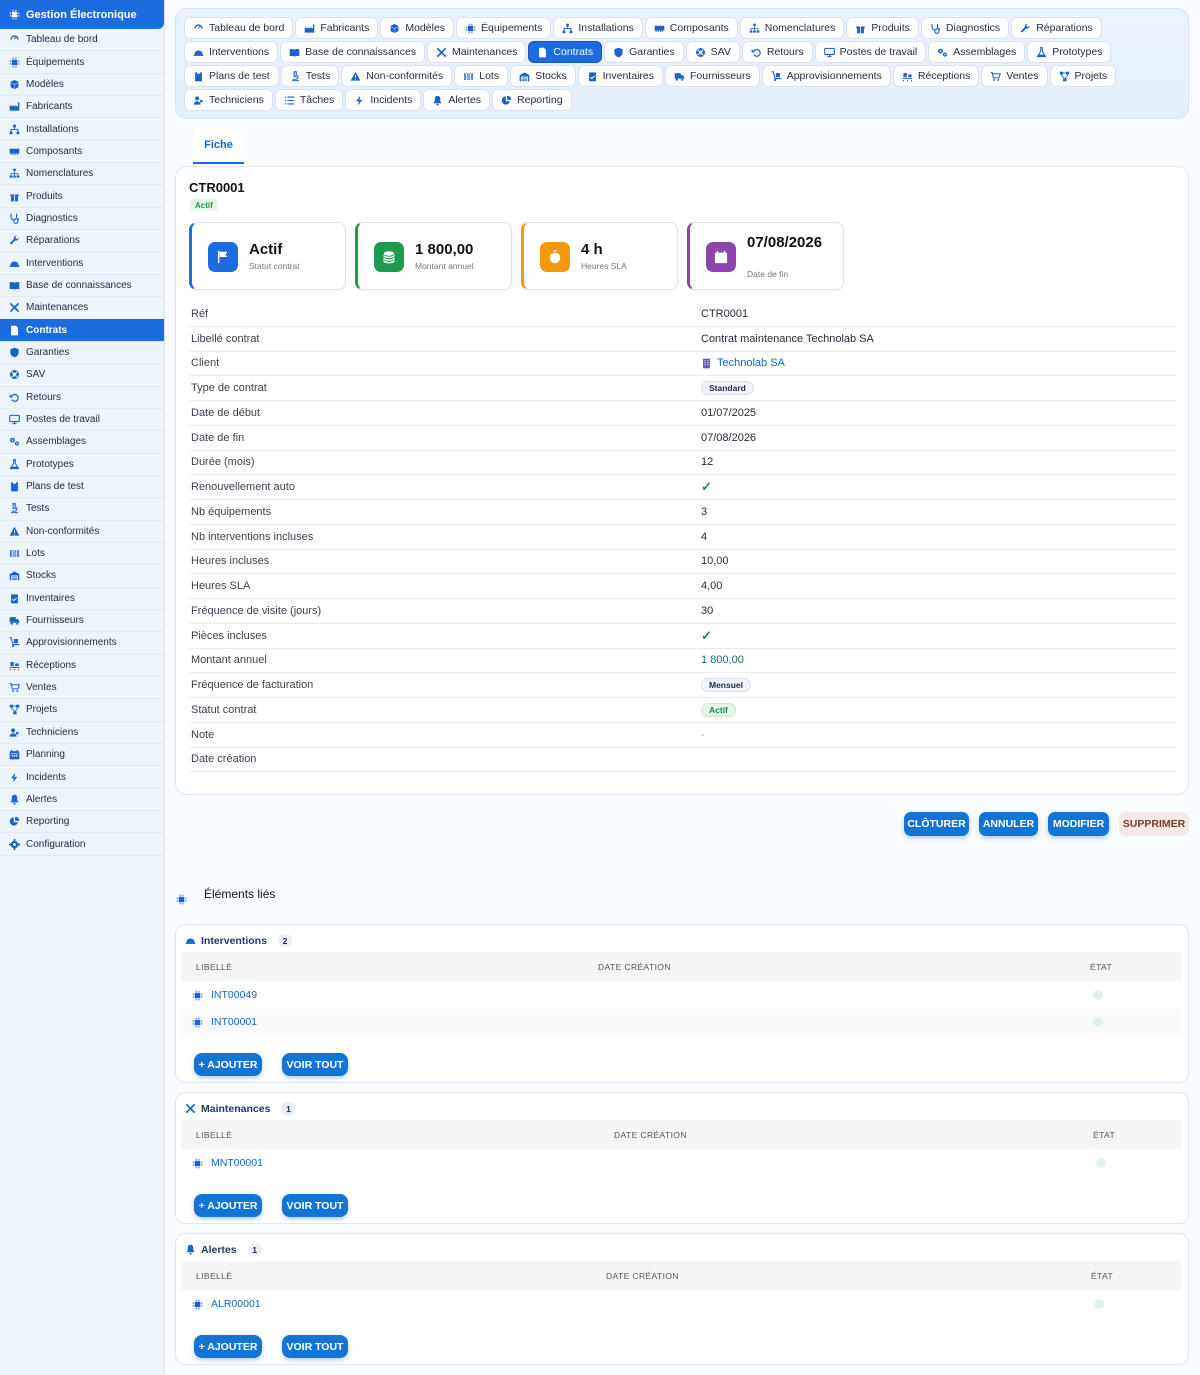  I want to click on tab-receptions: Réceptions, so click(936, 76).